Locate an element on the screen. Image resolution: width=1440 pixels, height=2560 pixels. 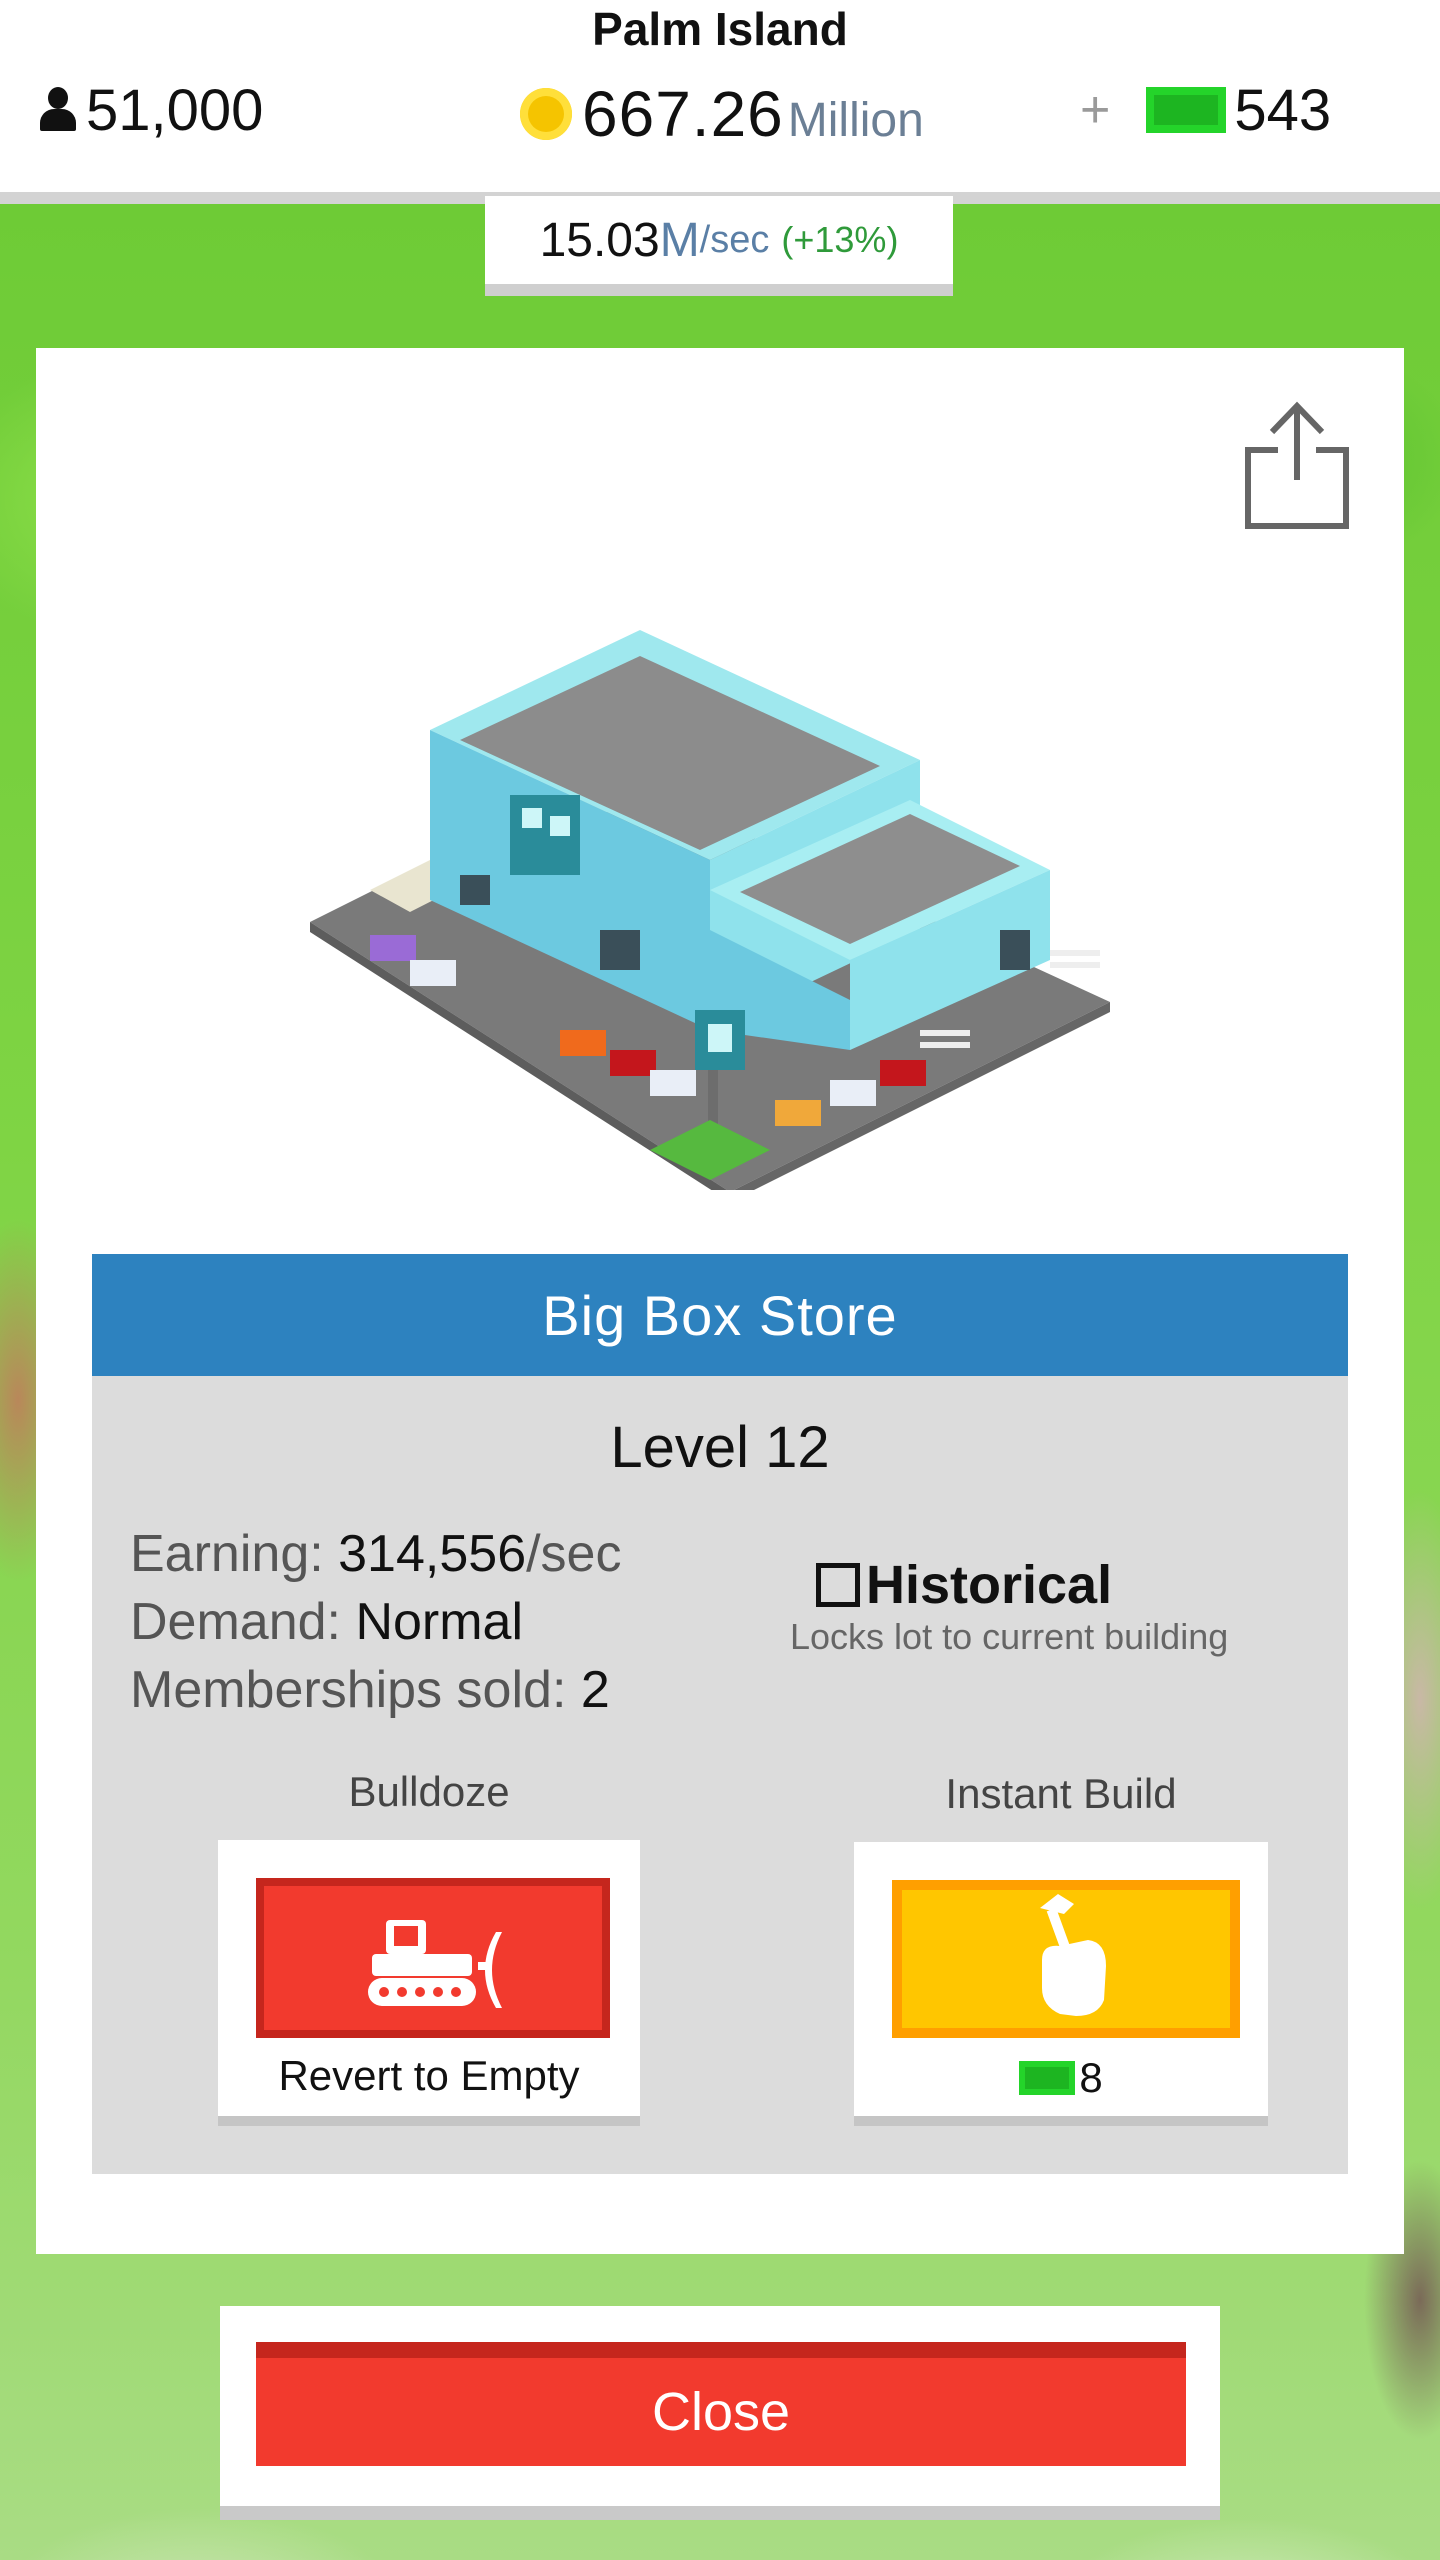
instant-build-cost: 8 is located at coordinates (1061, 2078).